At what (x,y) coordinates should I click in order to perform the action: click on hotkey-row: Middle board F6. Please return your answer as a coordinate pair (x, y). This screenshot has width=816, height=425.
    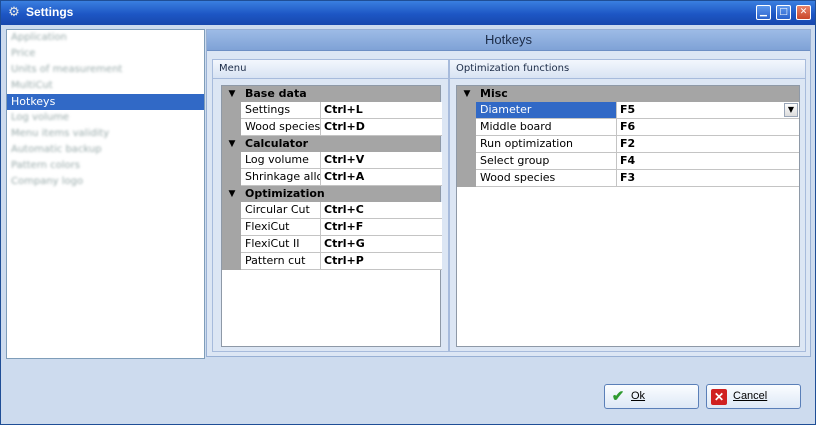
    Looking at the image, I should click on (628, 127).